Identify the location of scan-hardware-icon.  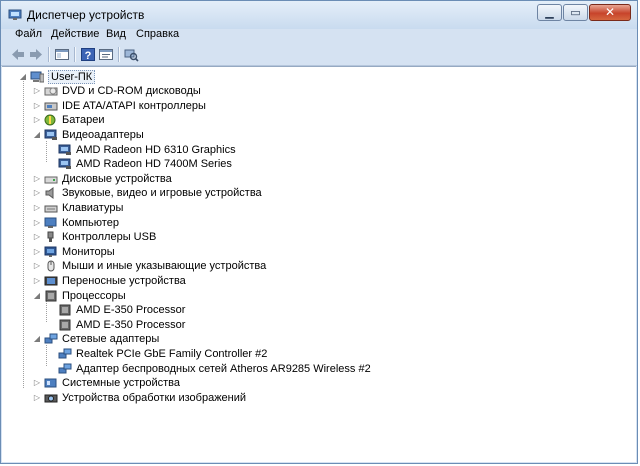
(131, 54).